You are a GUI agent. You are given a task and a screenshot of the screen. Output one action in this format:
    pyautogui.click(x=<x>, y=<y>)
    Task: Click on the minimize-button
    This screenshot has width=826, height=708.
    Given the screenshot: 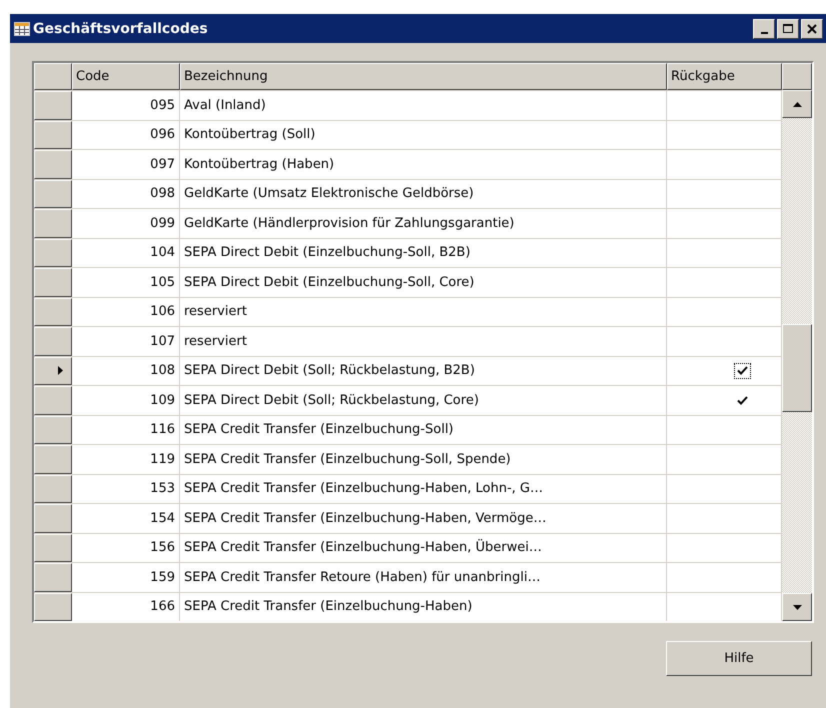 What is the action you would take?
    pyautogui.click(x=764, y=28)
    